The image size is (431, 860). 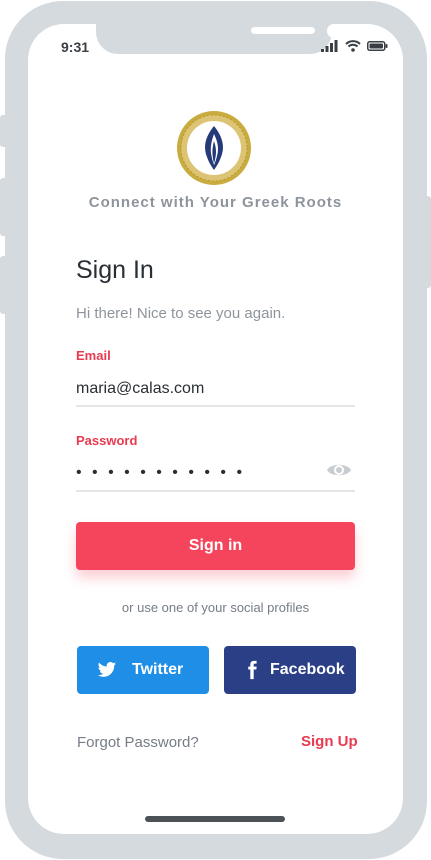 I want to click on social-hint: or use one of your social profiles, so click(x=215, y=607).